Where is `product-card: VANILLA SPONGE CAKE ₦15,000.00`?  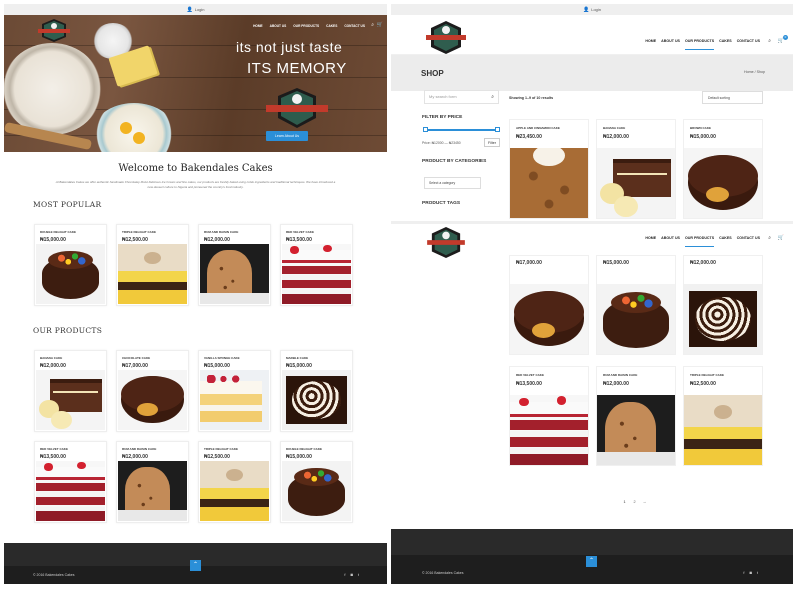
product-card: VANILLA SPONGE CAKE ₦15,000.00 is located at coordinates (234, 391).